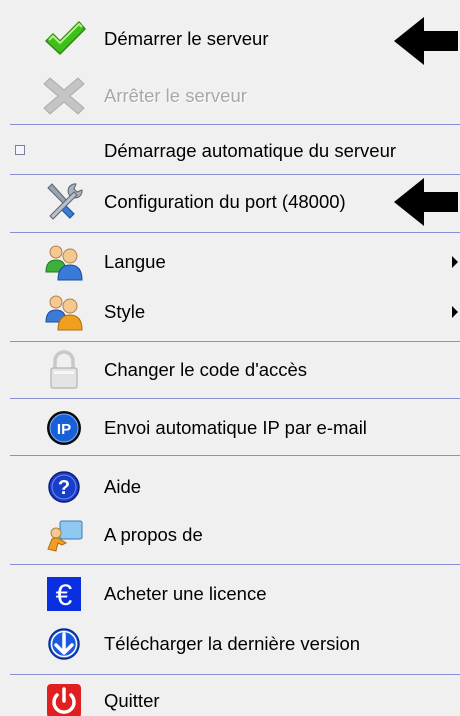 The image size is (460, 716). Describe the element at coordinates (185, 593) in the screenshot. I see `menu-item-label: Acheter une licence` at that location.